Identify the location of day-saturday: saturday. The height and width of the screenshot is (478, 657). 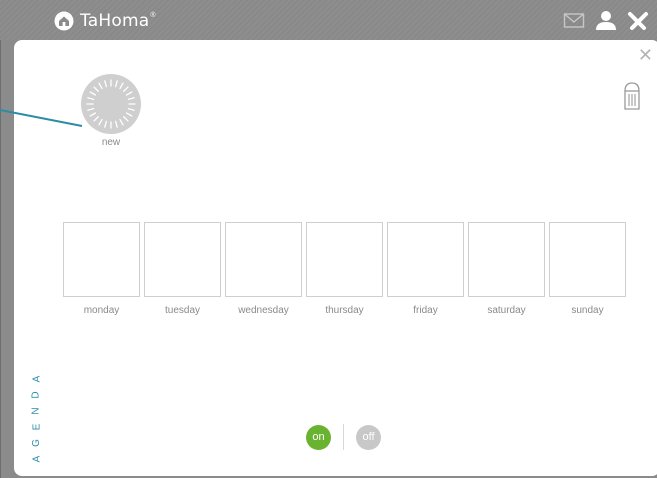
(506, 269).